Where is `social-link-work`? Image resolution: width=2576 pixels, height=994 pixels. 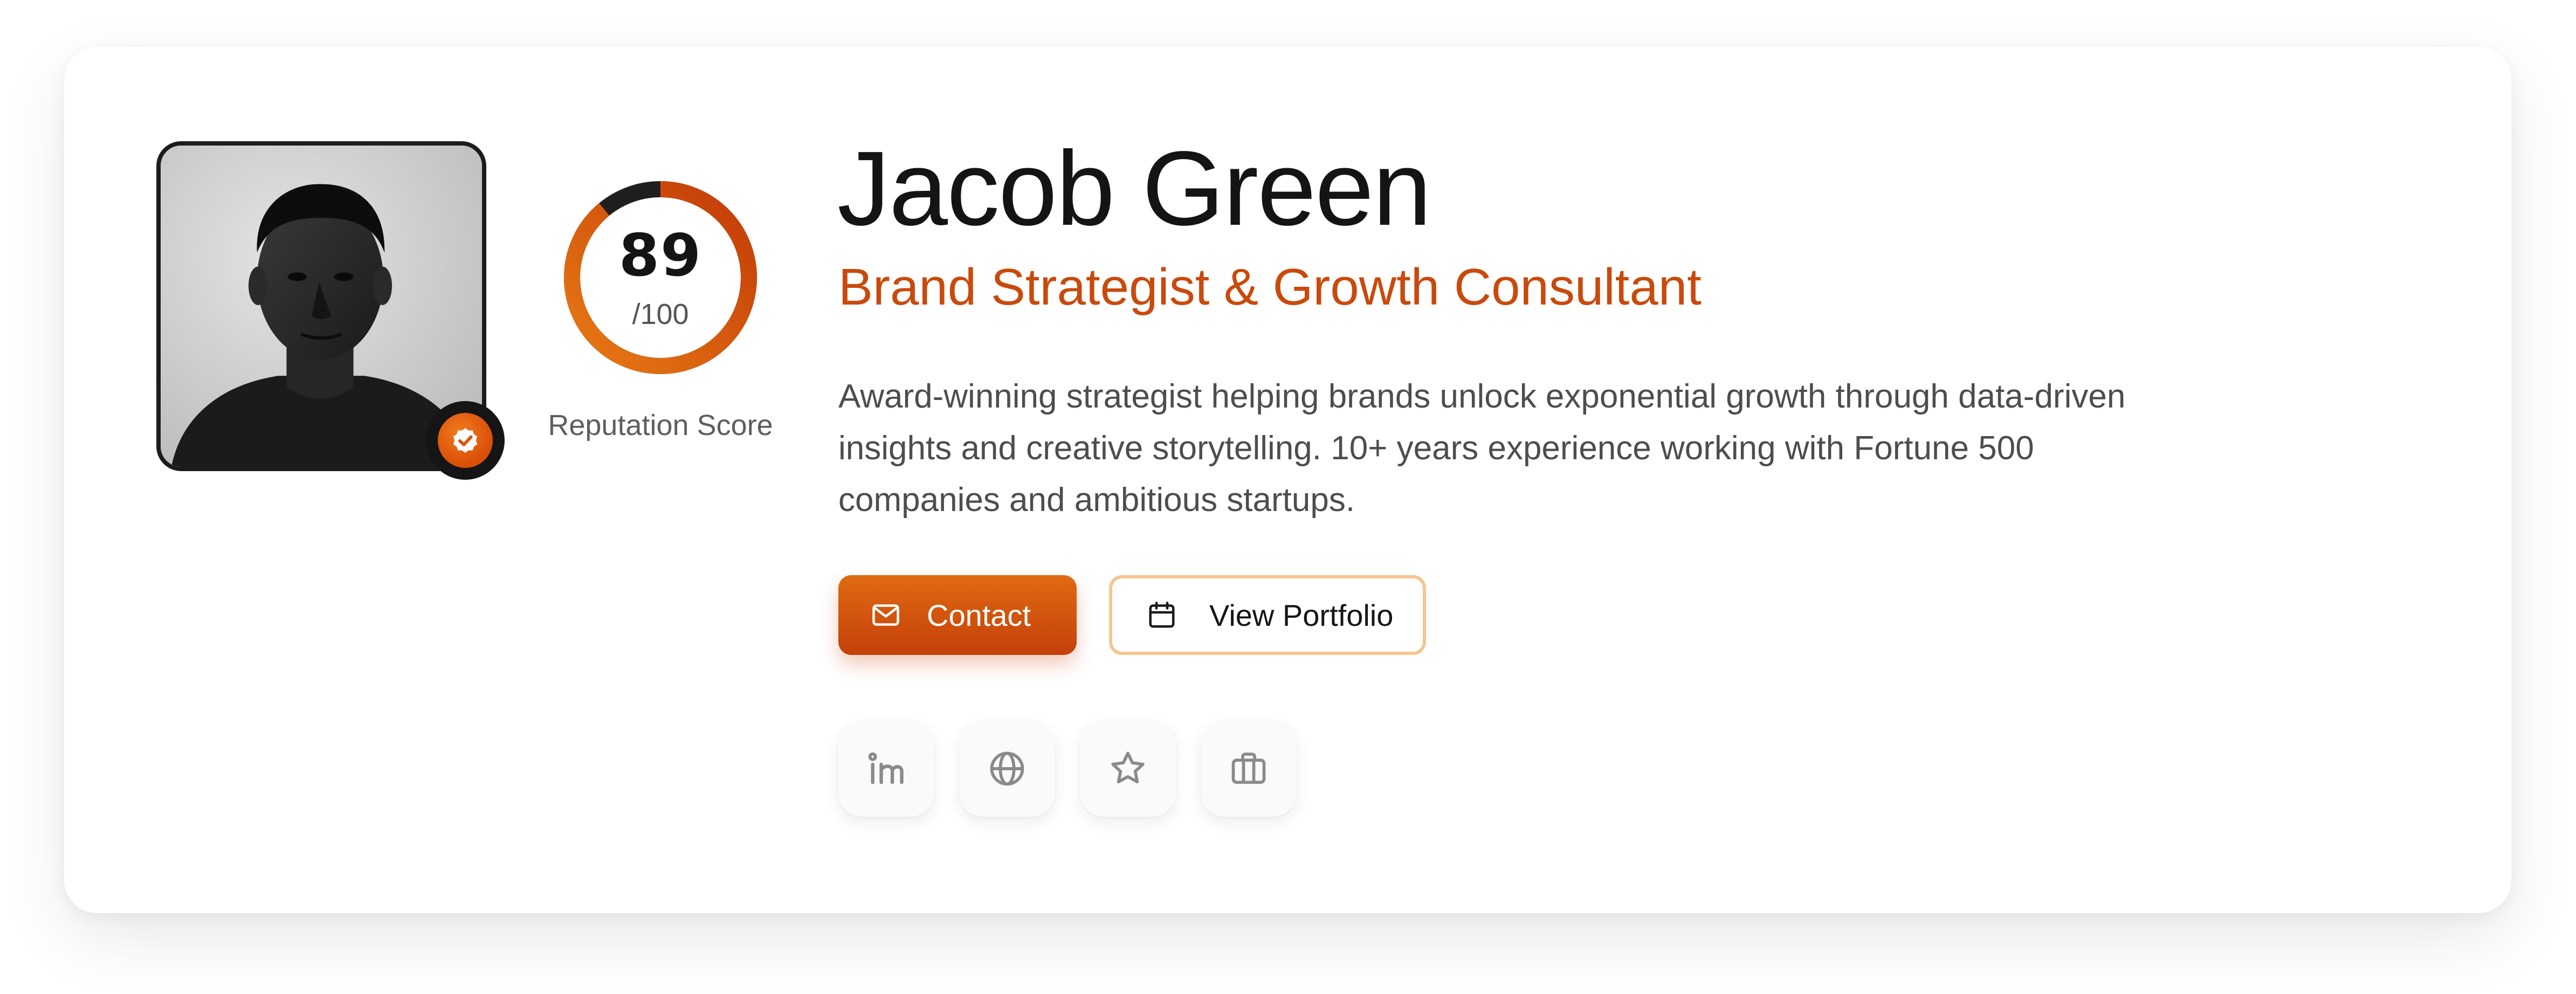
social-link-work is located at coordinates (1249, 769).